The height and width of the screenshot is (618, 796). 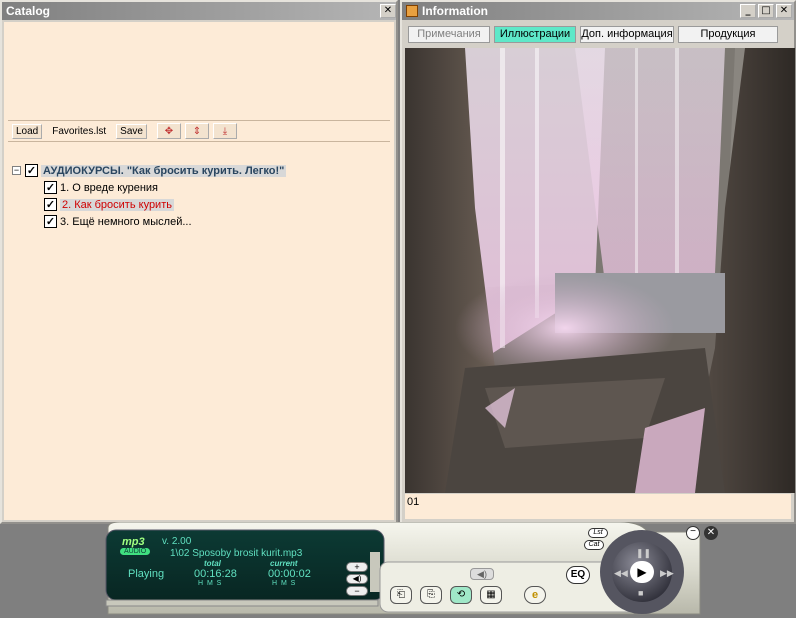 What do you see at coordinates (146, 574) in the screenshot?
I see `playback-status: Playing` at bounding box center [146, 574].